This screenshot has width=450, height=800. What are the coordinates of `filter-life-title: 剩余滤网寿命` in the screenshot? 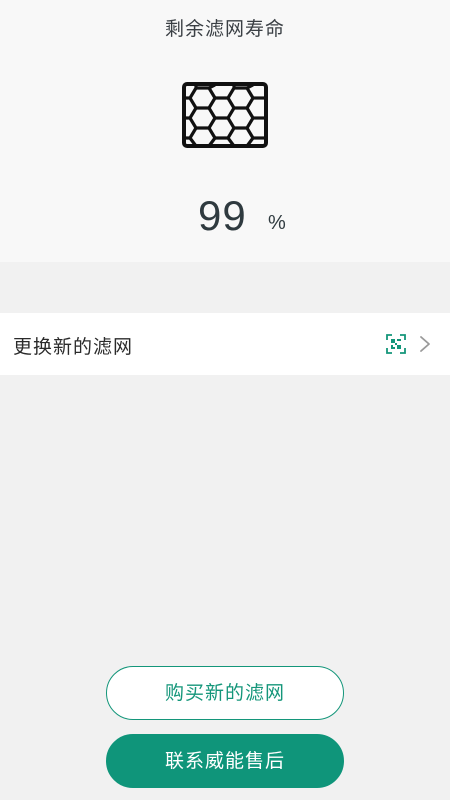 It's located at (224, 29).